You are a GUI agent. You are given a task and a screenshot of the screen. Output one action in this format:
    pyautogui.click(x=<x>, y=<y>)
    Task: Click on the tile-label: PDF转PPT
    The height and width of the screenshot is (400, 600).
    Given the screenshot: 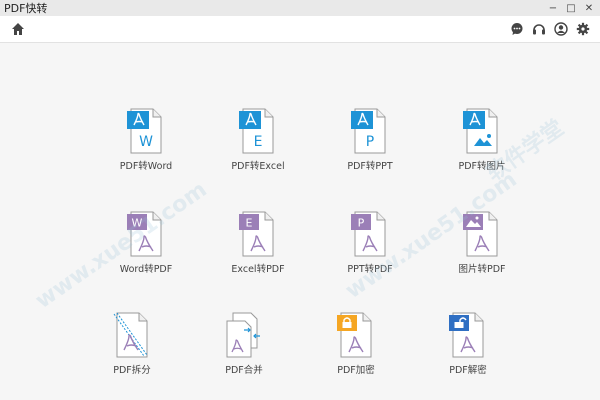 What is the action you would take?
    pyautogui.click(x=370, y=166)
    